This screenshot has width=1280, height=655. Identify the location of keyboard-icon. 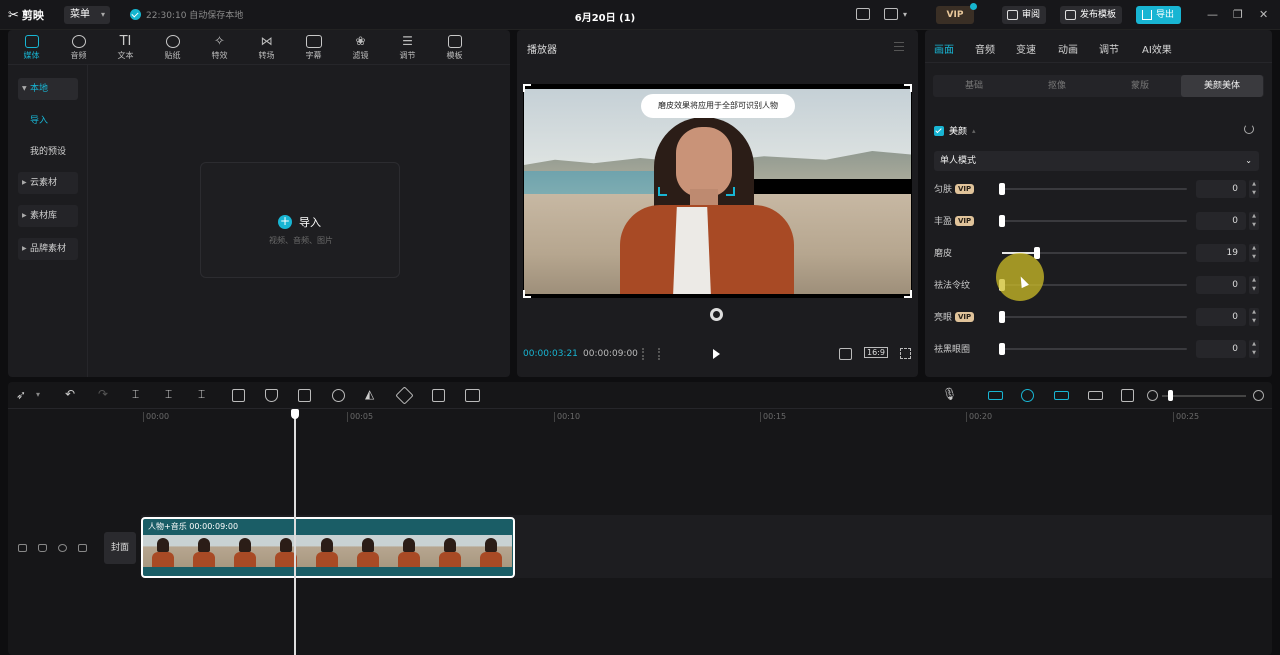
(863, 14).